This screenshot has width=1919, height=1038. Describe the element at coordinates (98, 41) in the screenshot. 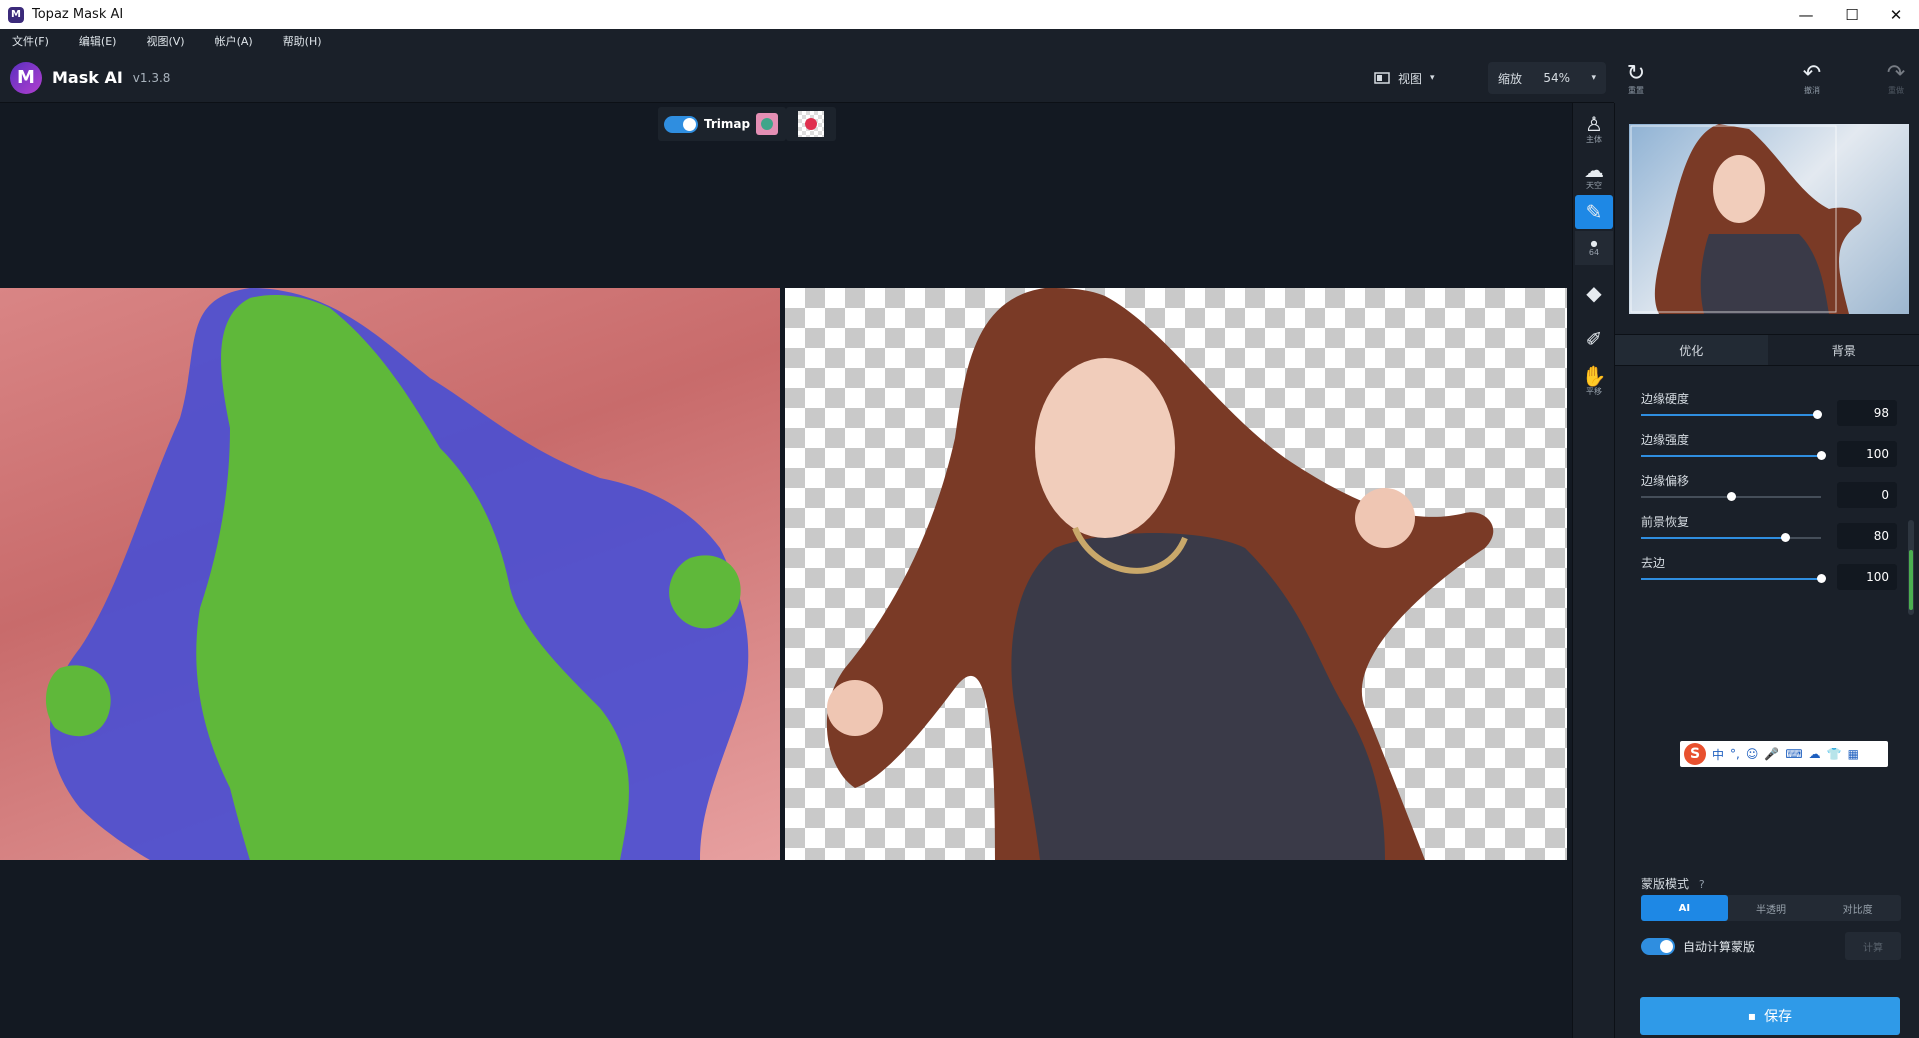

I see `menu-edit: 编辑(E)` at that location.